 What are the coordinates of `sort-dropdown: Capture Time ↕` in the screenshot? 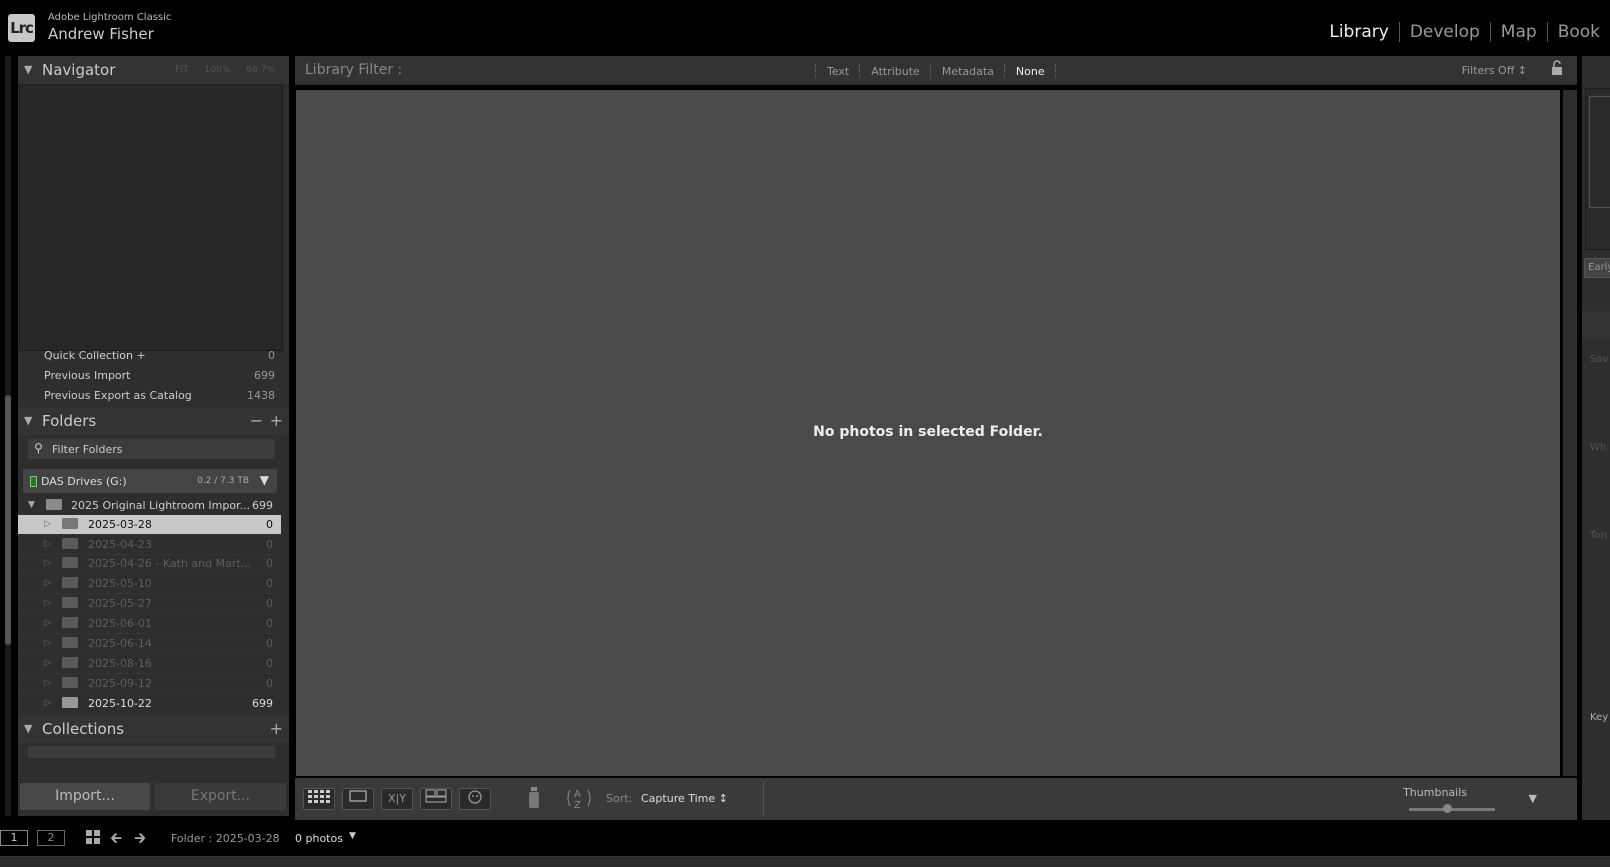 It's located at (684, 798).